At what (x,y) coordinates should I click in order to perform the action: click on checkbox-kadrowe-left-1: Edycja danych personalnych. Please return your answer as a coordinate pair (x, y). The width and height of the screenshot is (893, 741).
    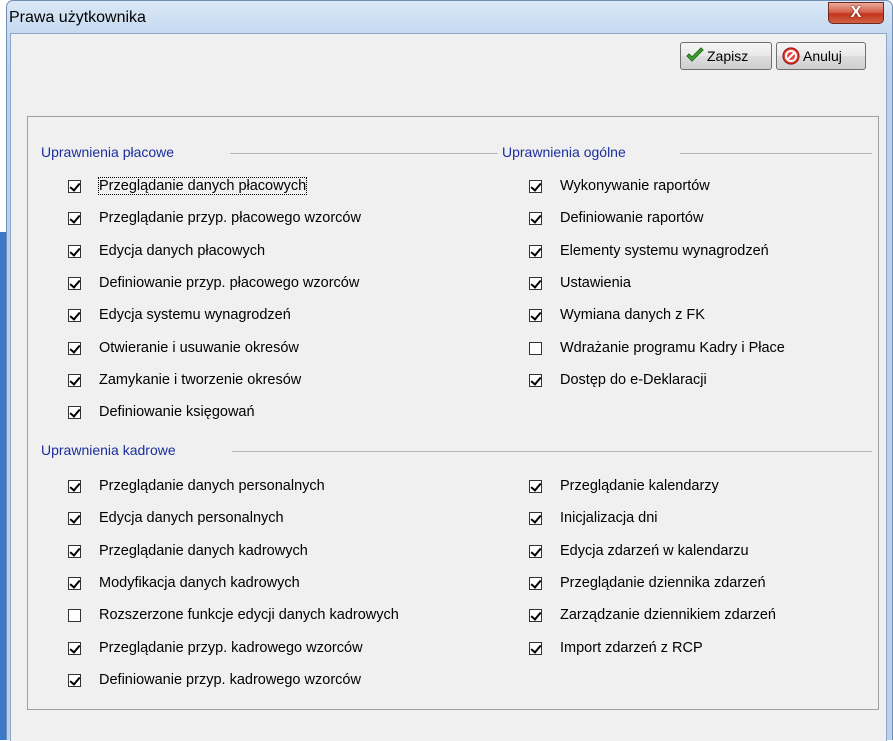
    Looking at the image, I should click on (176, 518).